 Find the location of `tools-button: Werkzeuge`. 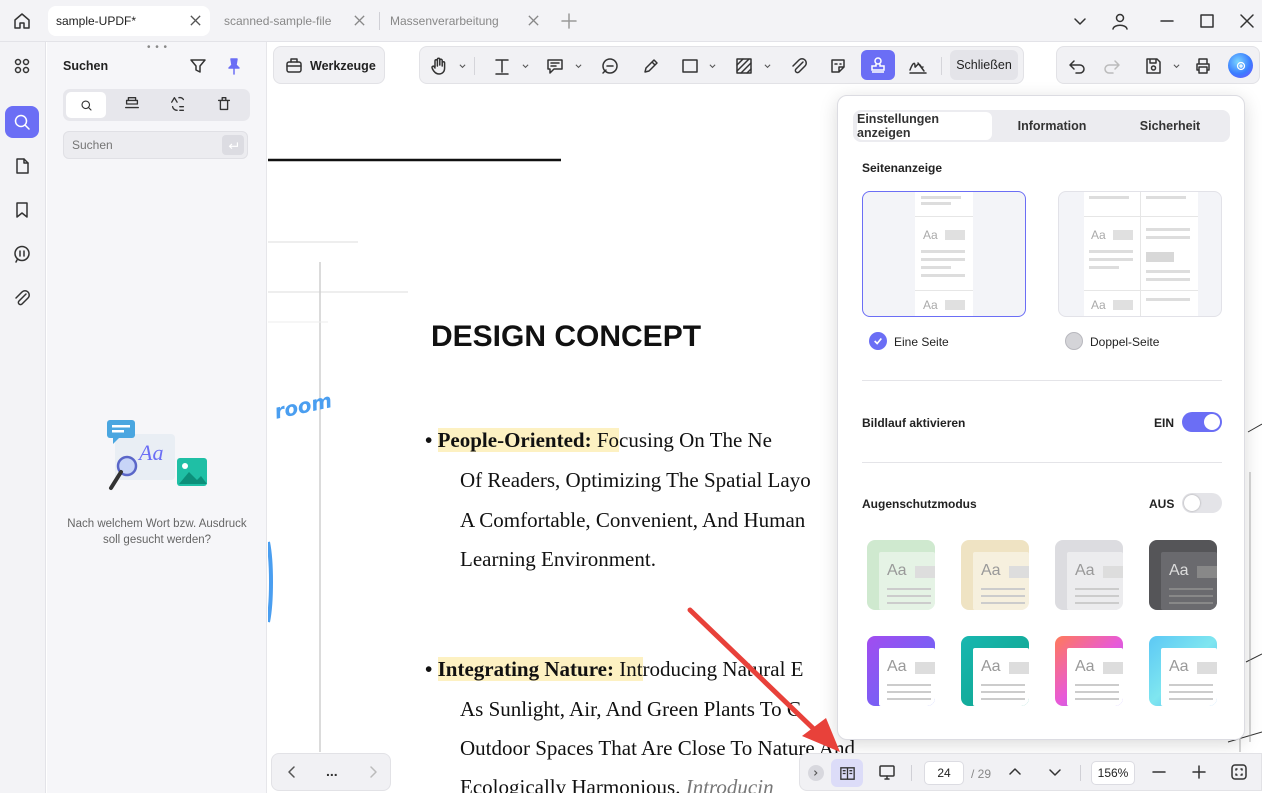

tools-button: Werkzeuge is located at coordinates (329, 65).